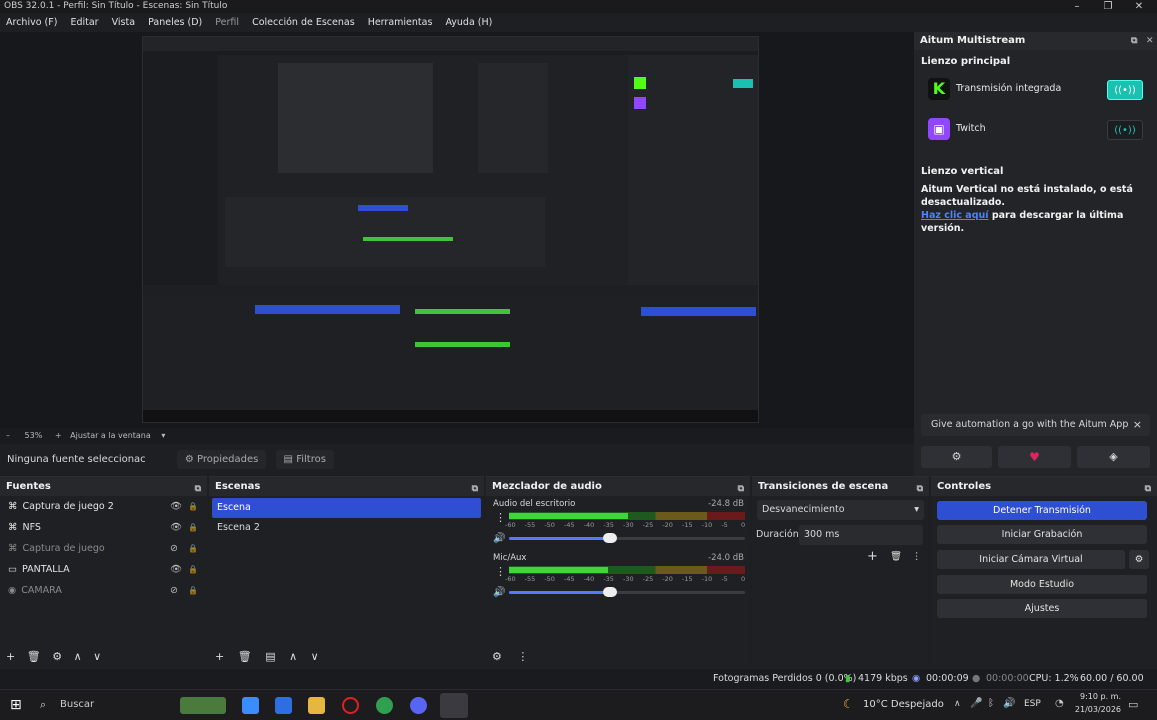 The height and width of the screenshot is (720, 1157). I want to click on chrome-icon, so click(384, 705).